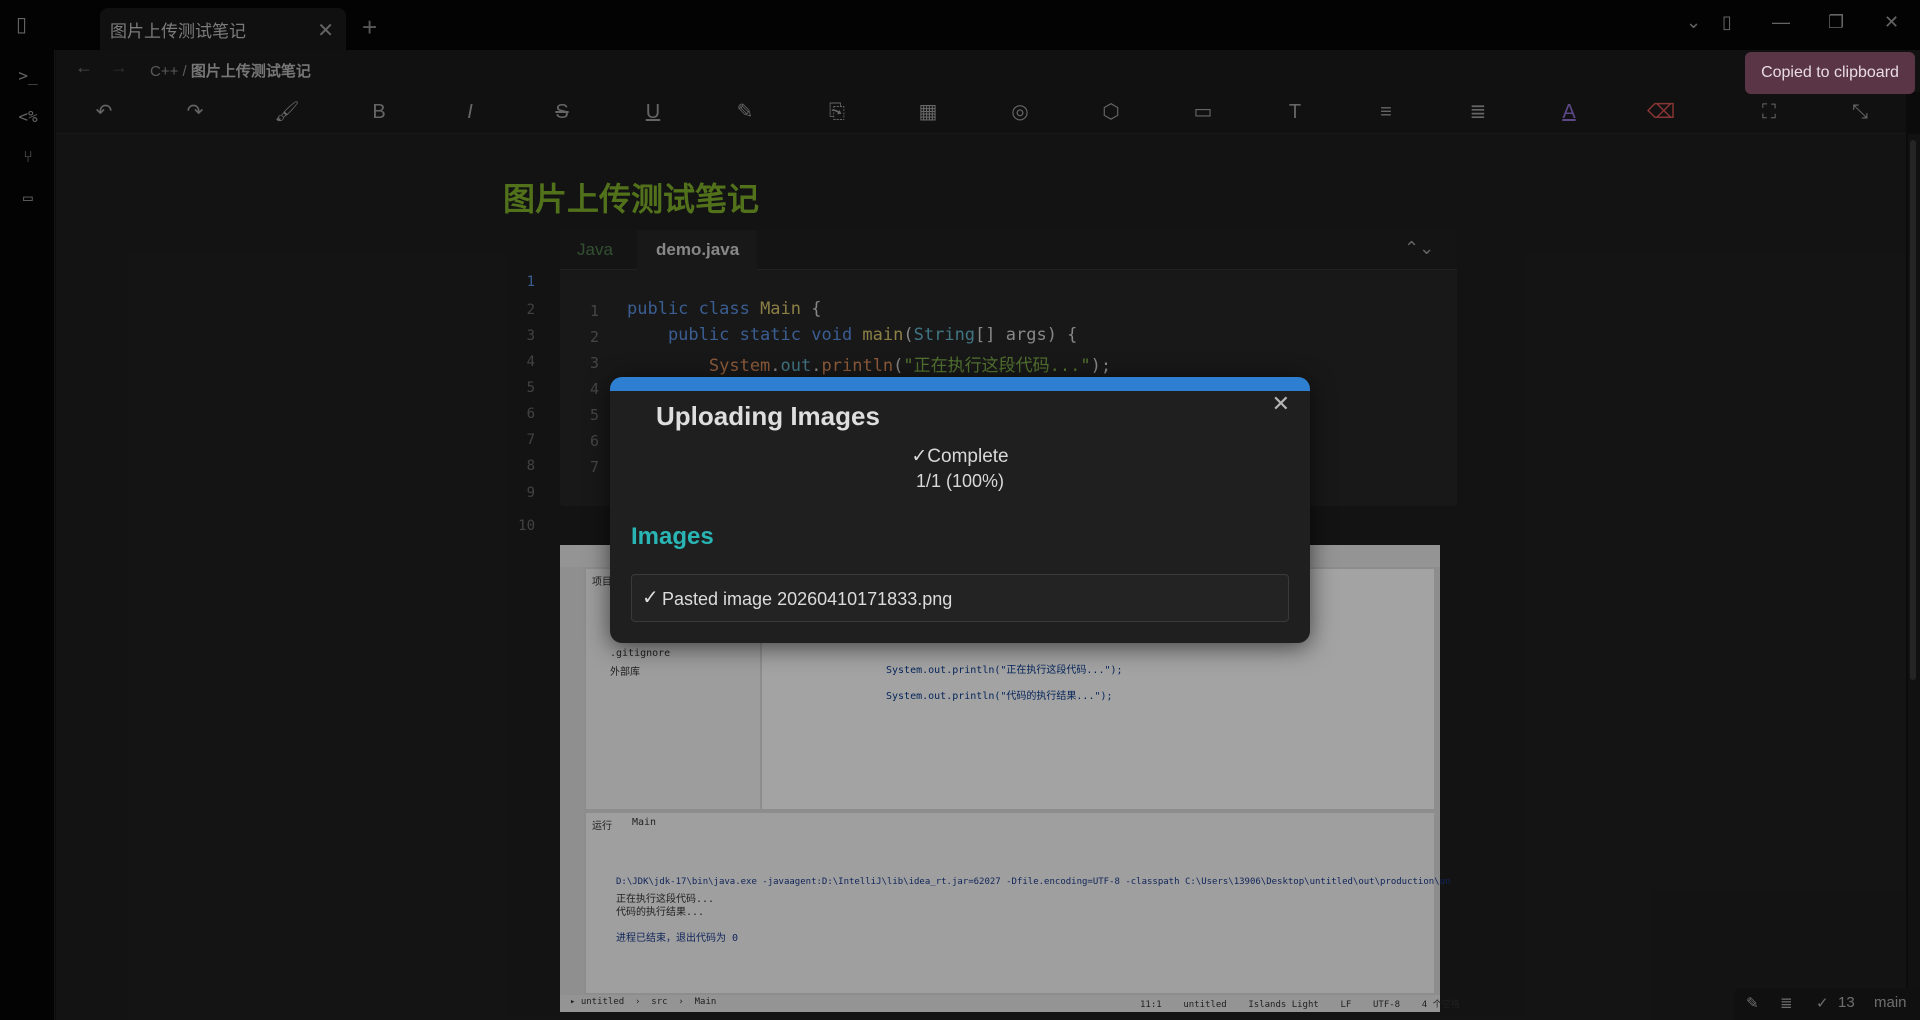  I want to click on images-section-heading: Images, so click(672, 536).